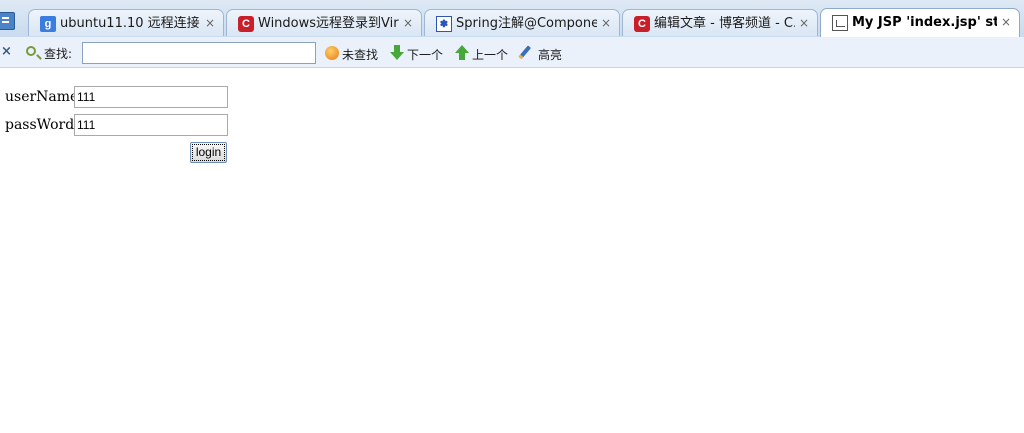 The height and width of the screenshot is (433, 1024). What do you see at coordinates (397, 52) in the screenshot?
I see `arrow-down-icon` at bounding box center [397, 52].